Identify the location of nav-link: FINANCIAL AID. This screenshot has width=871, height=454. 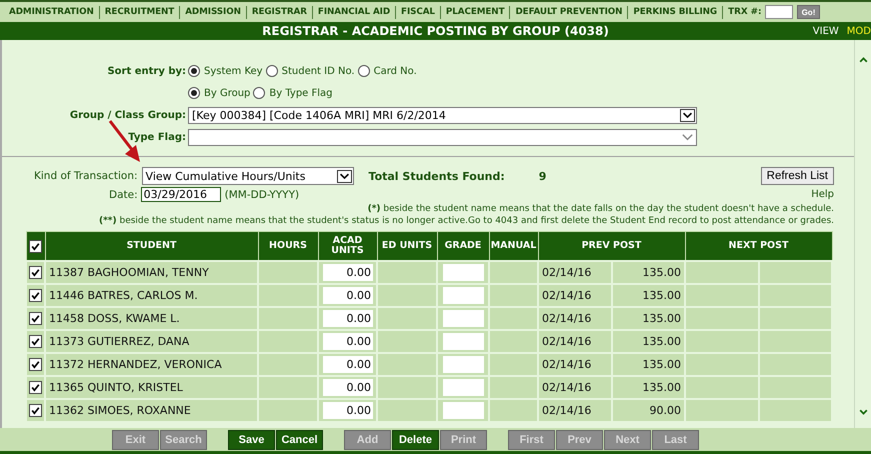
(354, 12).